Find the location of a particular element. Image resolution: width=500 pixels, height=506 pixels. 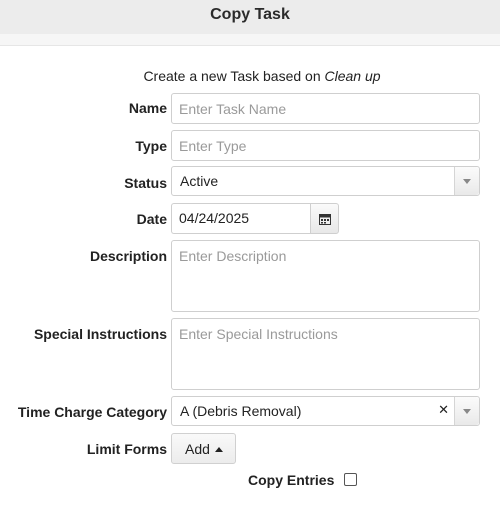

description-label: Description is located at coordinates (128, 256).